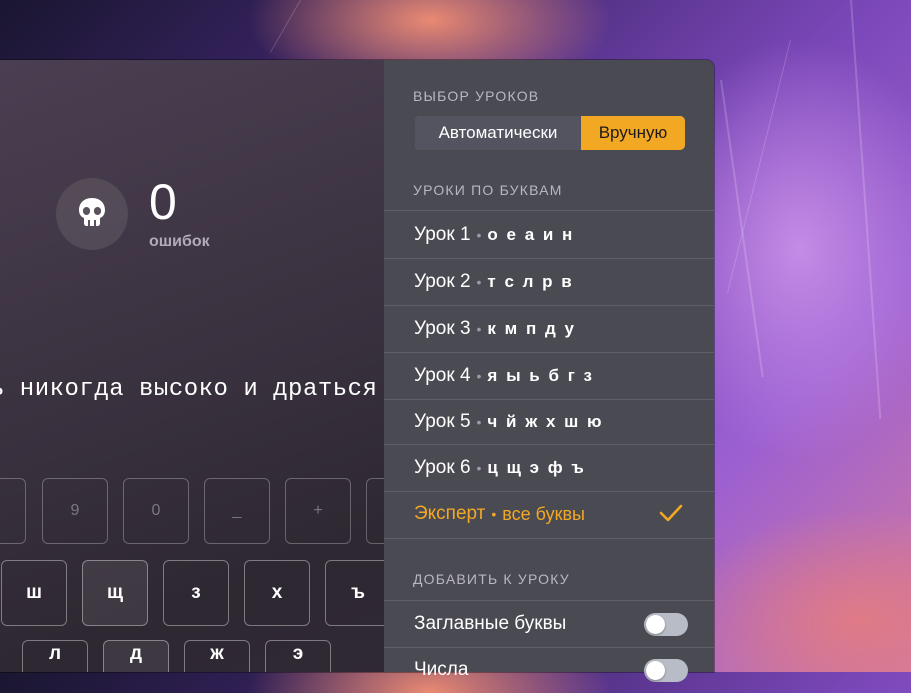 This screenshot has width=911, height=693. What do you see at coordinates (442, 234) in the screenshot?
I see `lesson-name: Урок 1` at bounding box center [442, 234].